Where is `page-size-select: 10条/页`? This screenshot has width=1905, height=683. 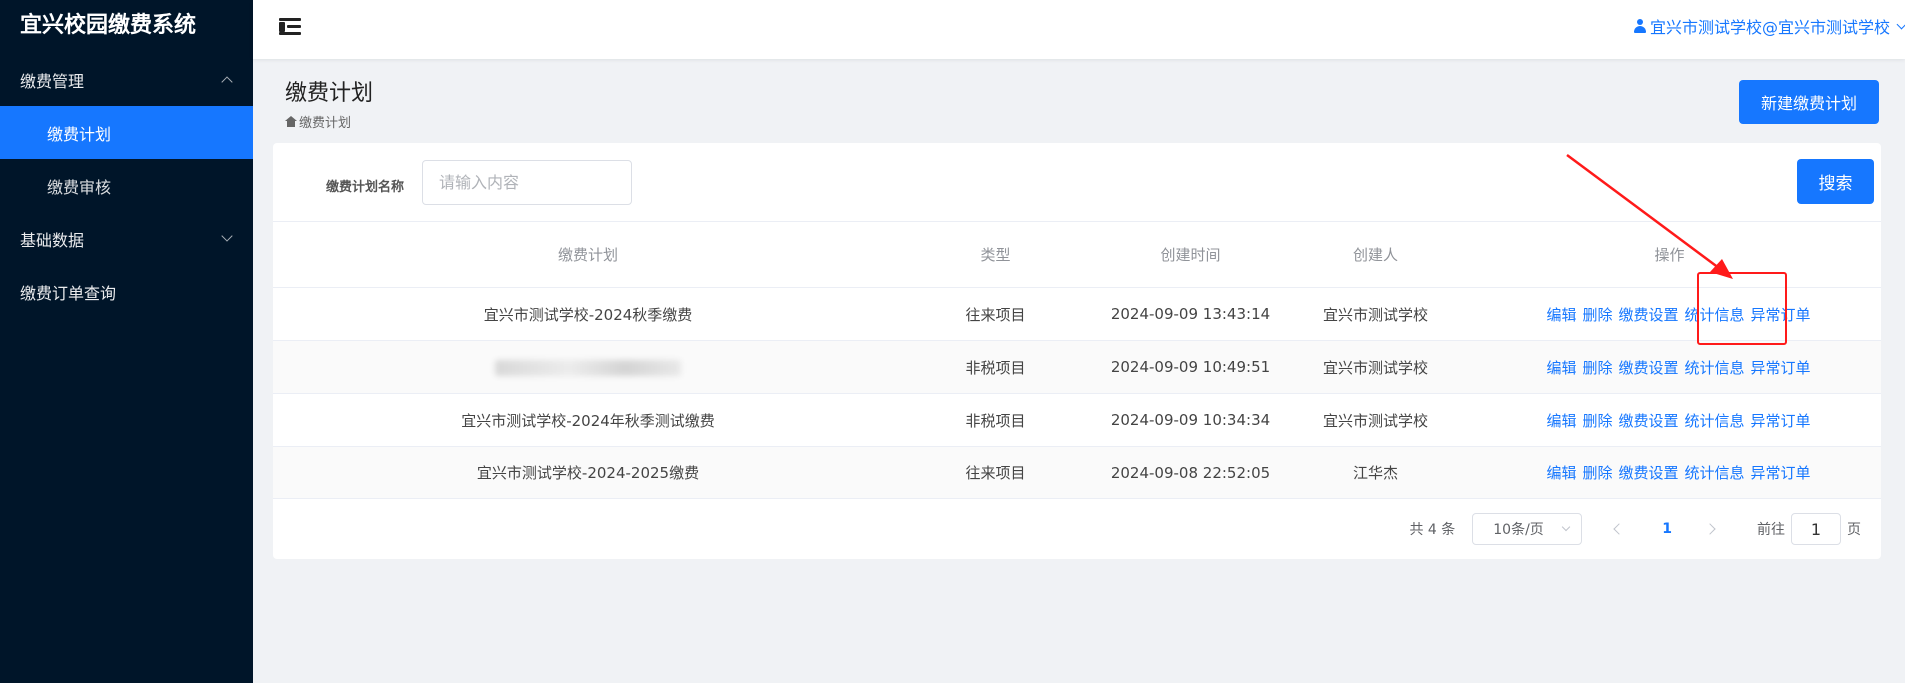 page-size-select: 10条/页 is located at coordinates (1527, 529).